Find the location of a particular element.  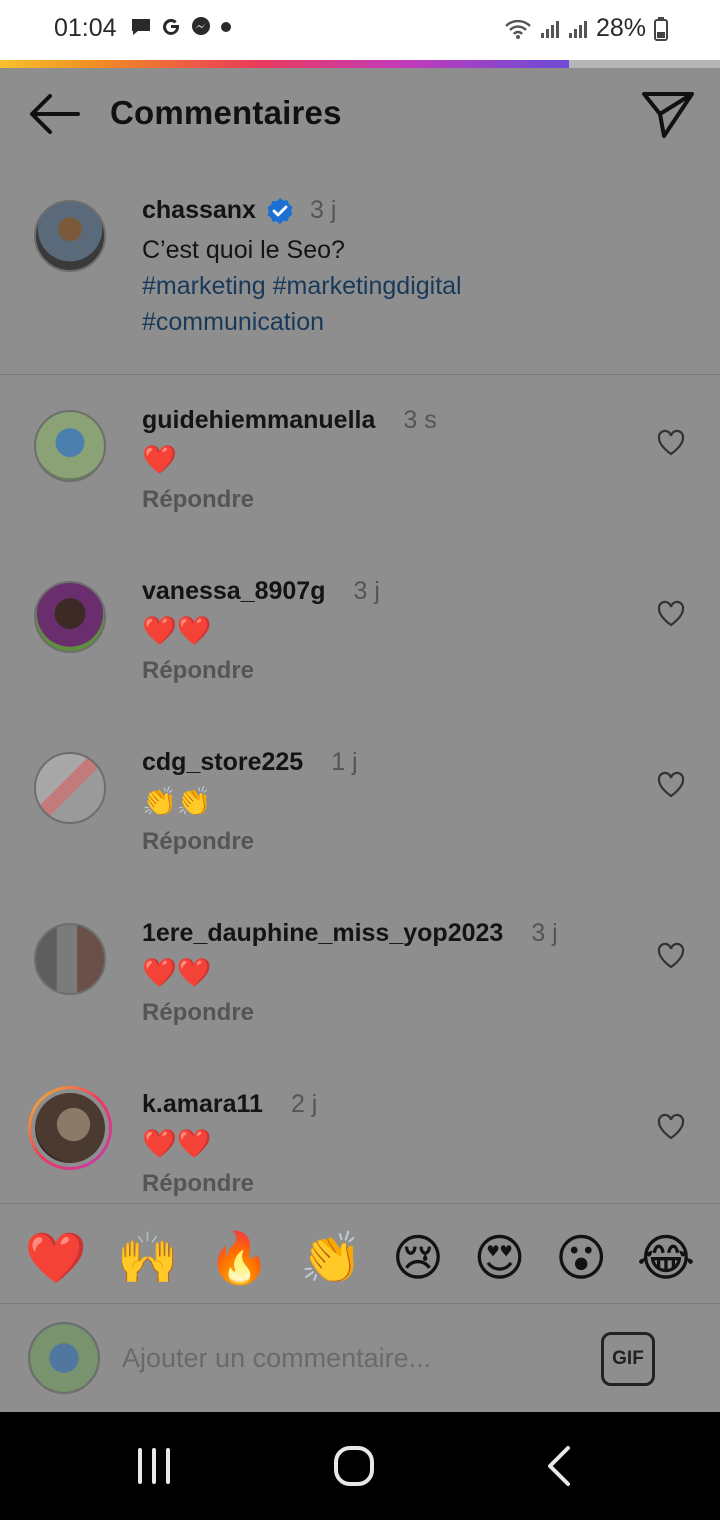

messenger-icon is located at coordinates (201, 26).